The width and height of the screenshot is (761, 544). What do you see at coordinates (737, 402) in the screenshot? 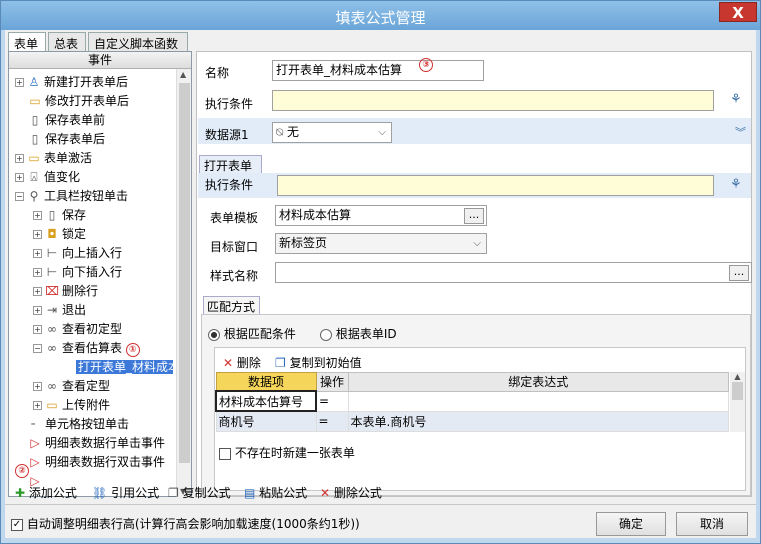
I see `grid-scrollbar: ▲` at bounding box center [737, 402].